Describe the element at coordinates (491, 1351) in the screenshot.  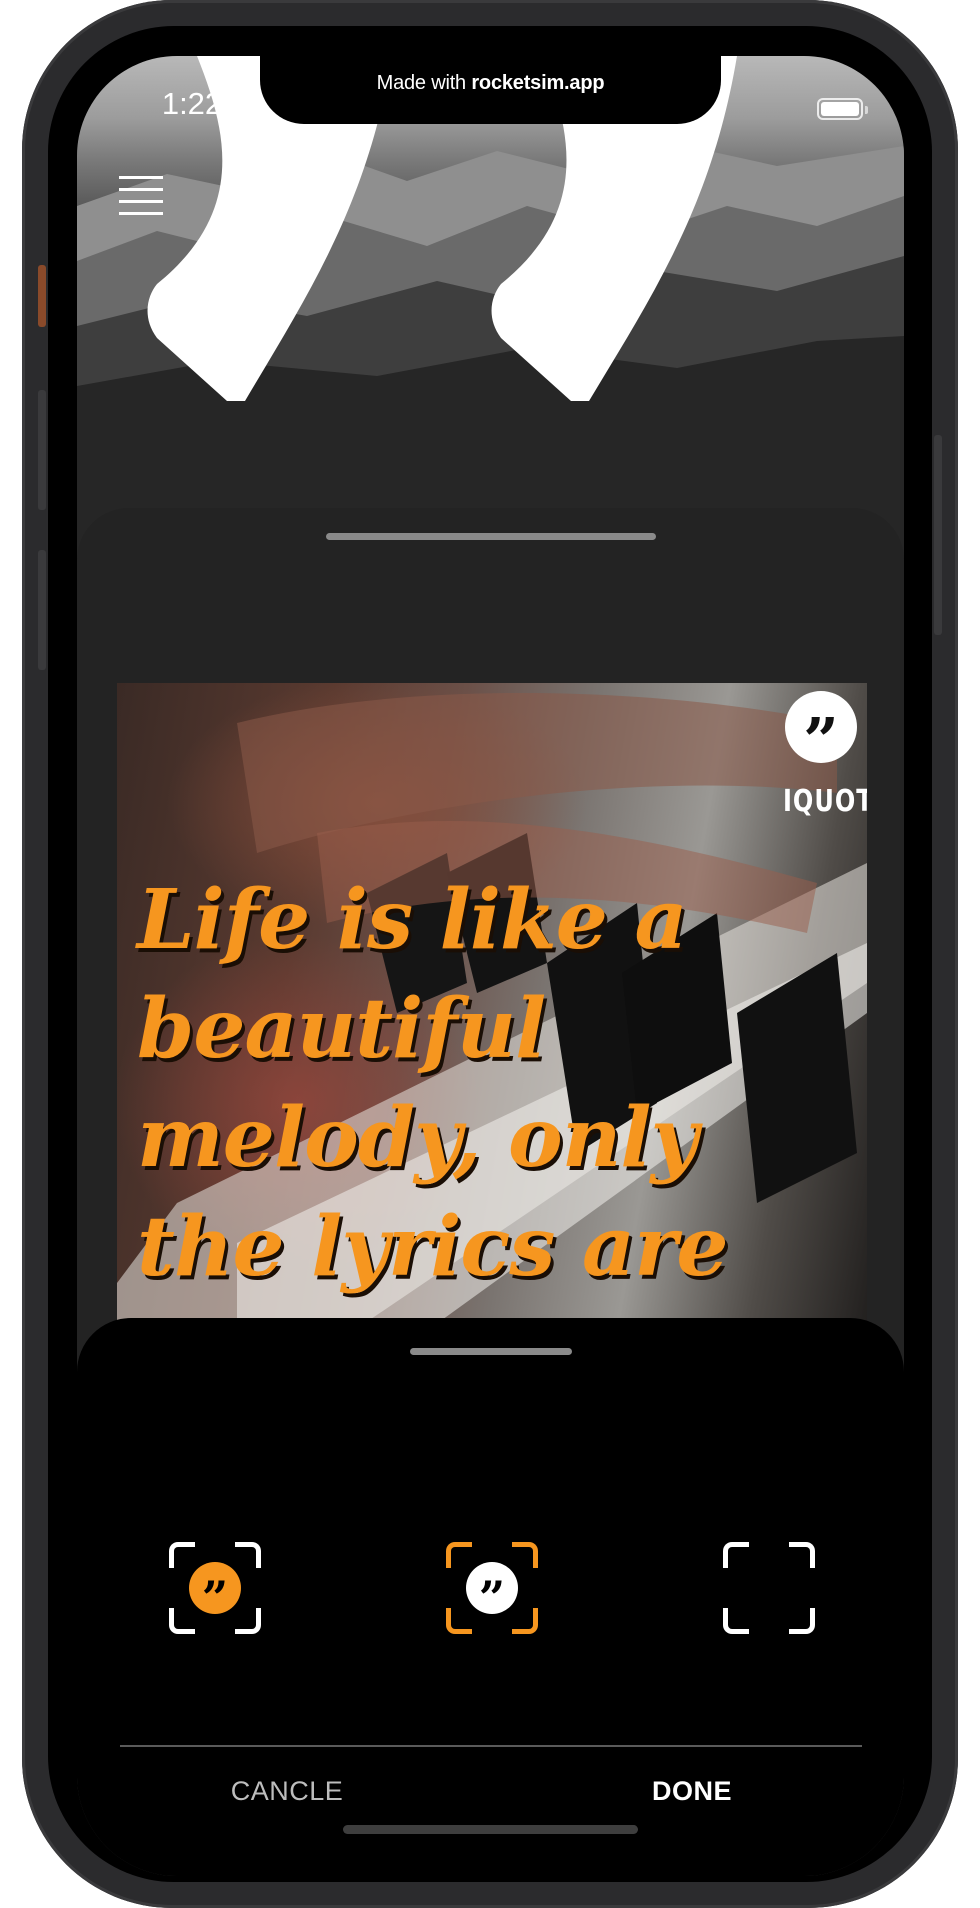
I see `panel-grabber` at that location.